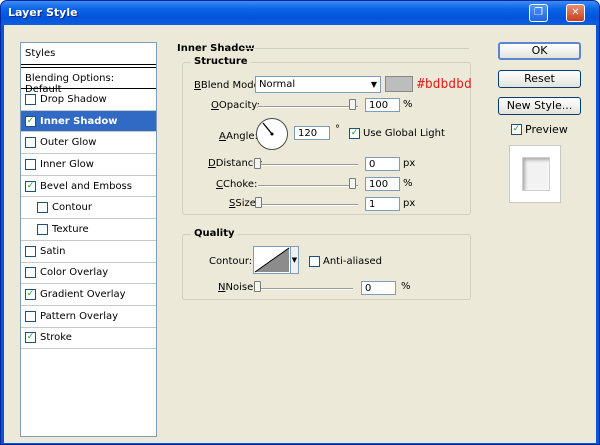 This screenshot has height=445, width=600. What do you see at coordinates (539, 51) in the screenshot?
I see `ok-button: OK` at bounding box center [539, 51].